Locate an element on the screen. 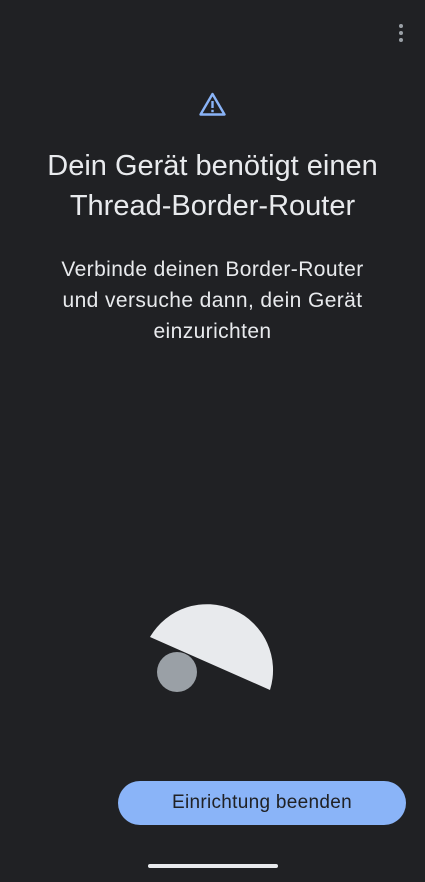 The image size is (425, 882). home-indicator is located at coordinates (213, 866).